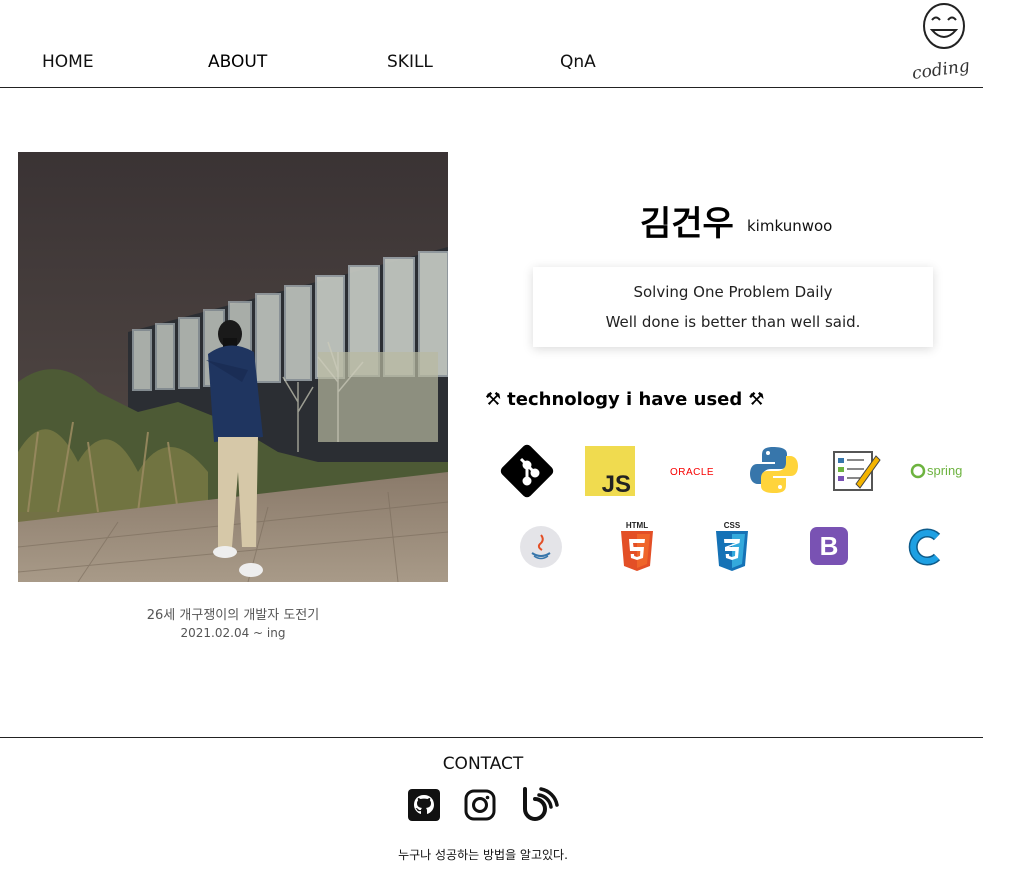 The height and width of the screenshot is (873, 1029). I want to click on coding-logo: coding, so click(948, 42).